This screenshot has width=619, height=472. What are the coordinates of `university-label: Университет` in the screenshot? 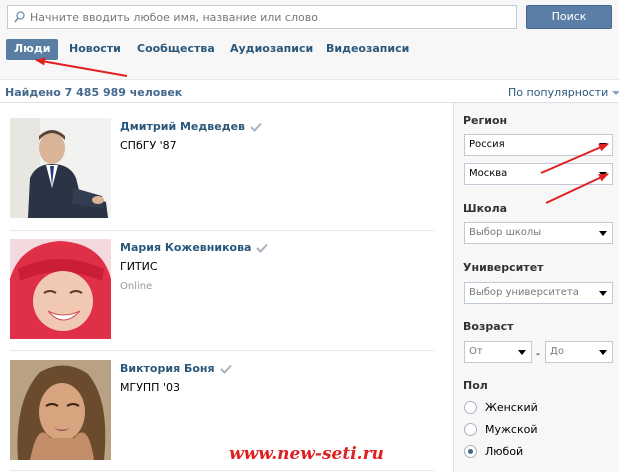 It's located at (503, 267).